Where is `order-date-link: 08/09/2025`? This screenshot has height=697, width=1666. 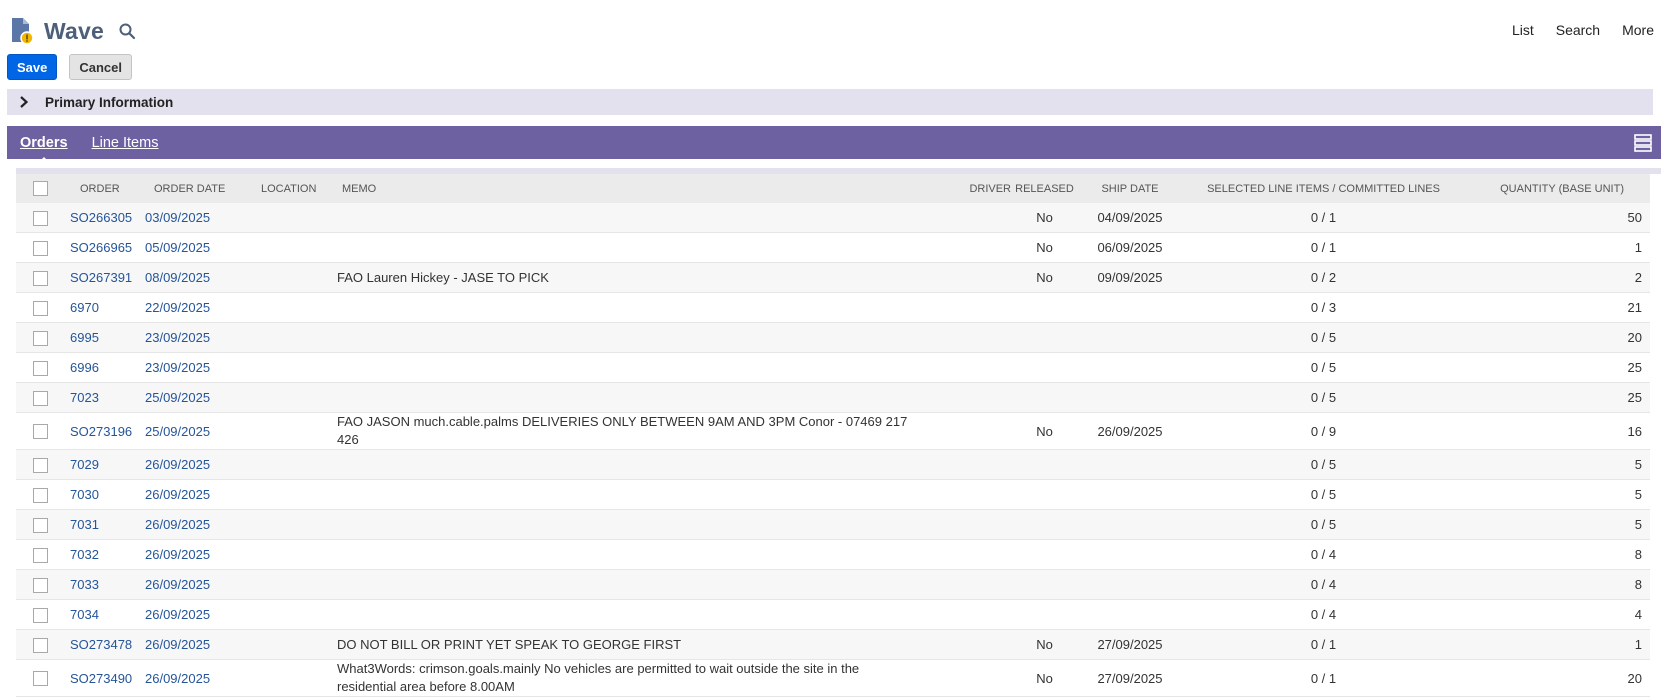
order-date-link: 08/09/2025 is located at coordinates (177, 277).